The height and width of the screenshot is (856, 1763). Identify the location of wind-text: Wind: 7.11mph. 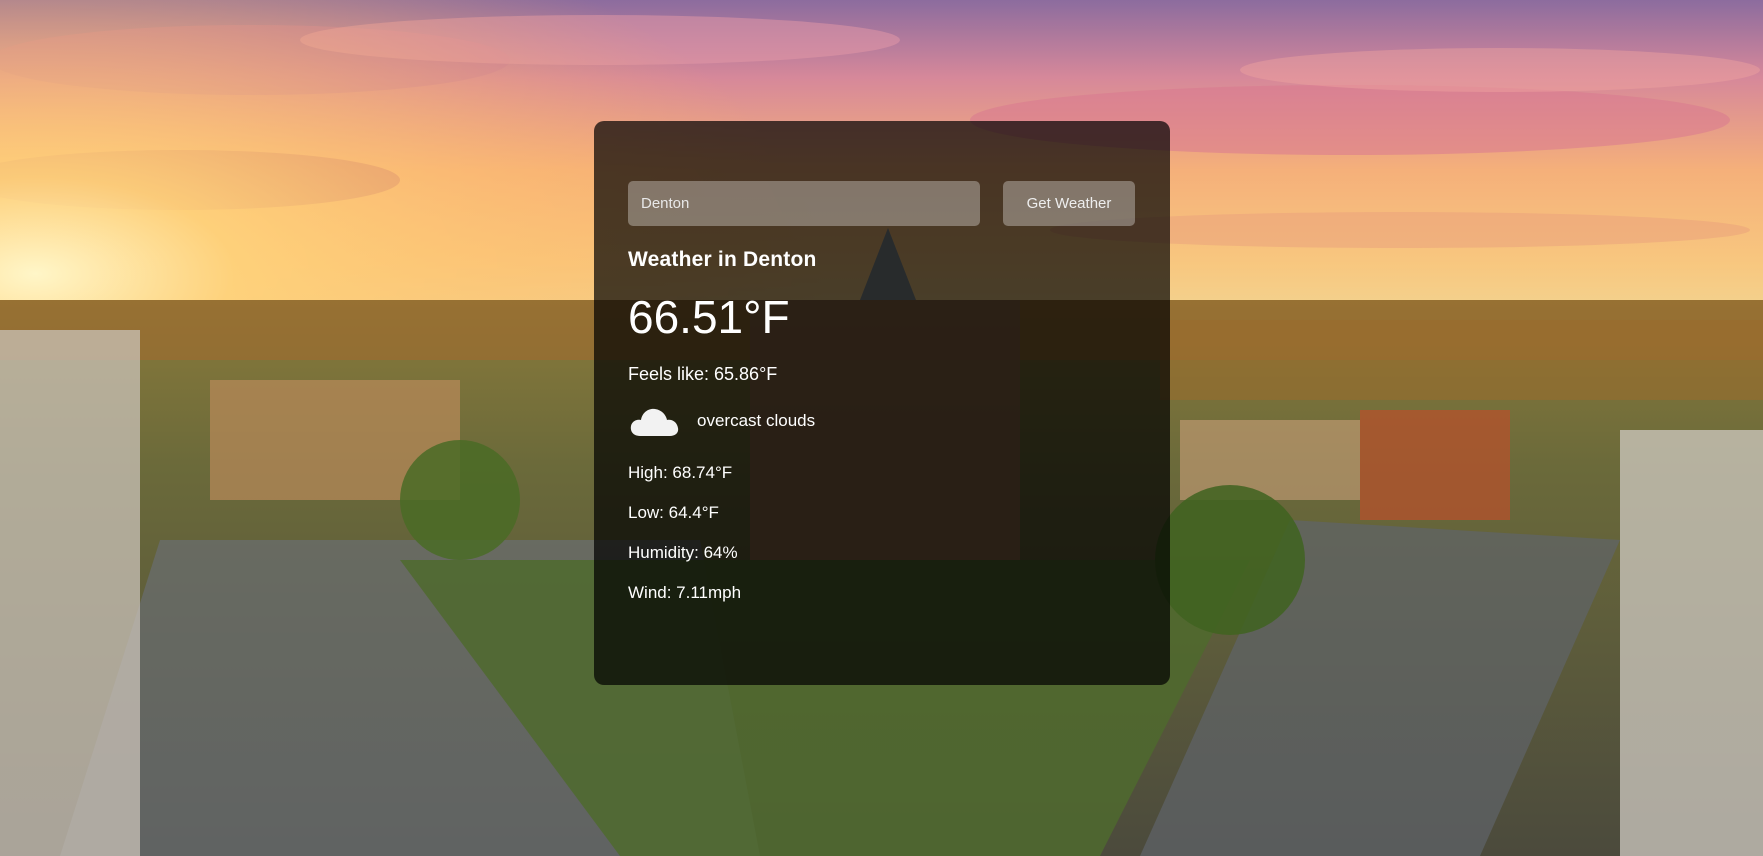
(685, 592).